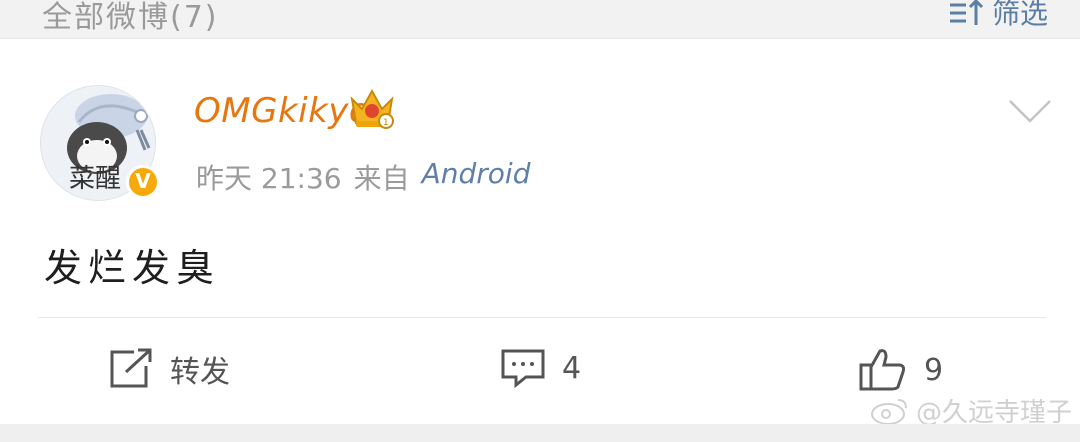 The width and height of the screenshot is (1080, 442). I want to click on post-source: Android, so click(476, 177).